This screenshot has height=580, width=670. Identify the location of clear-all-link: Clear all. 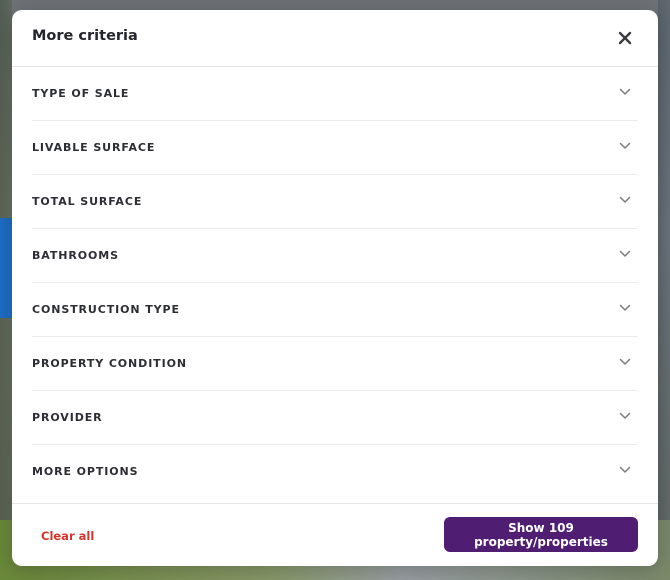
(67, 536).